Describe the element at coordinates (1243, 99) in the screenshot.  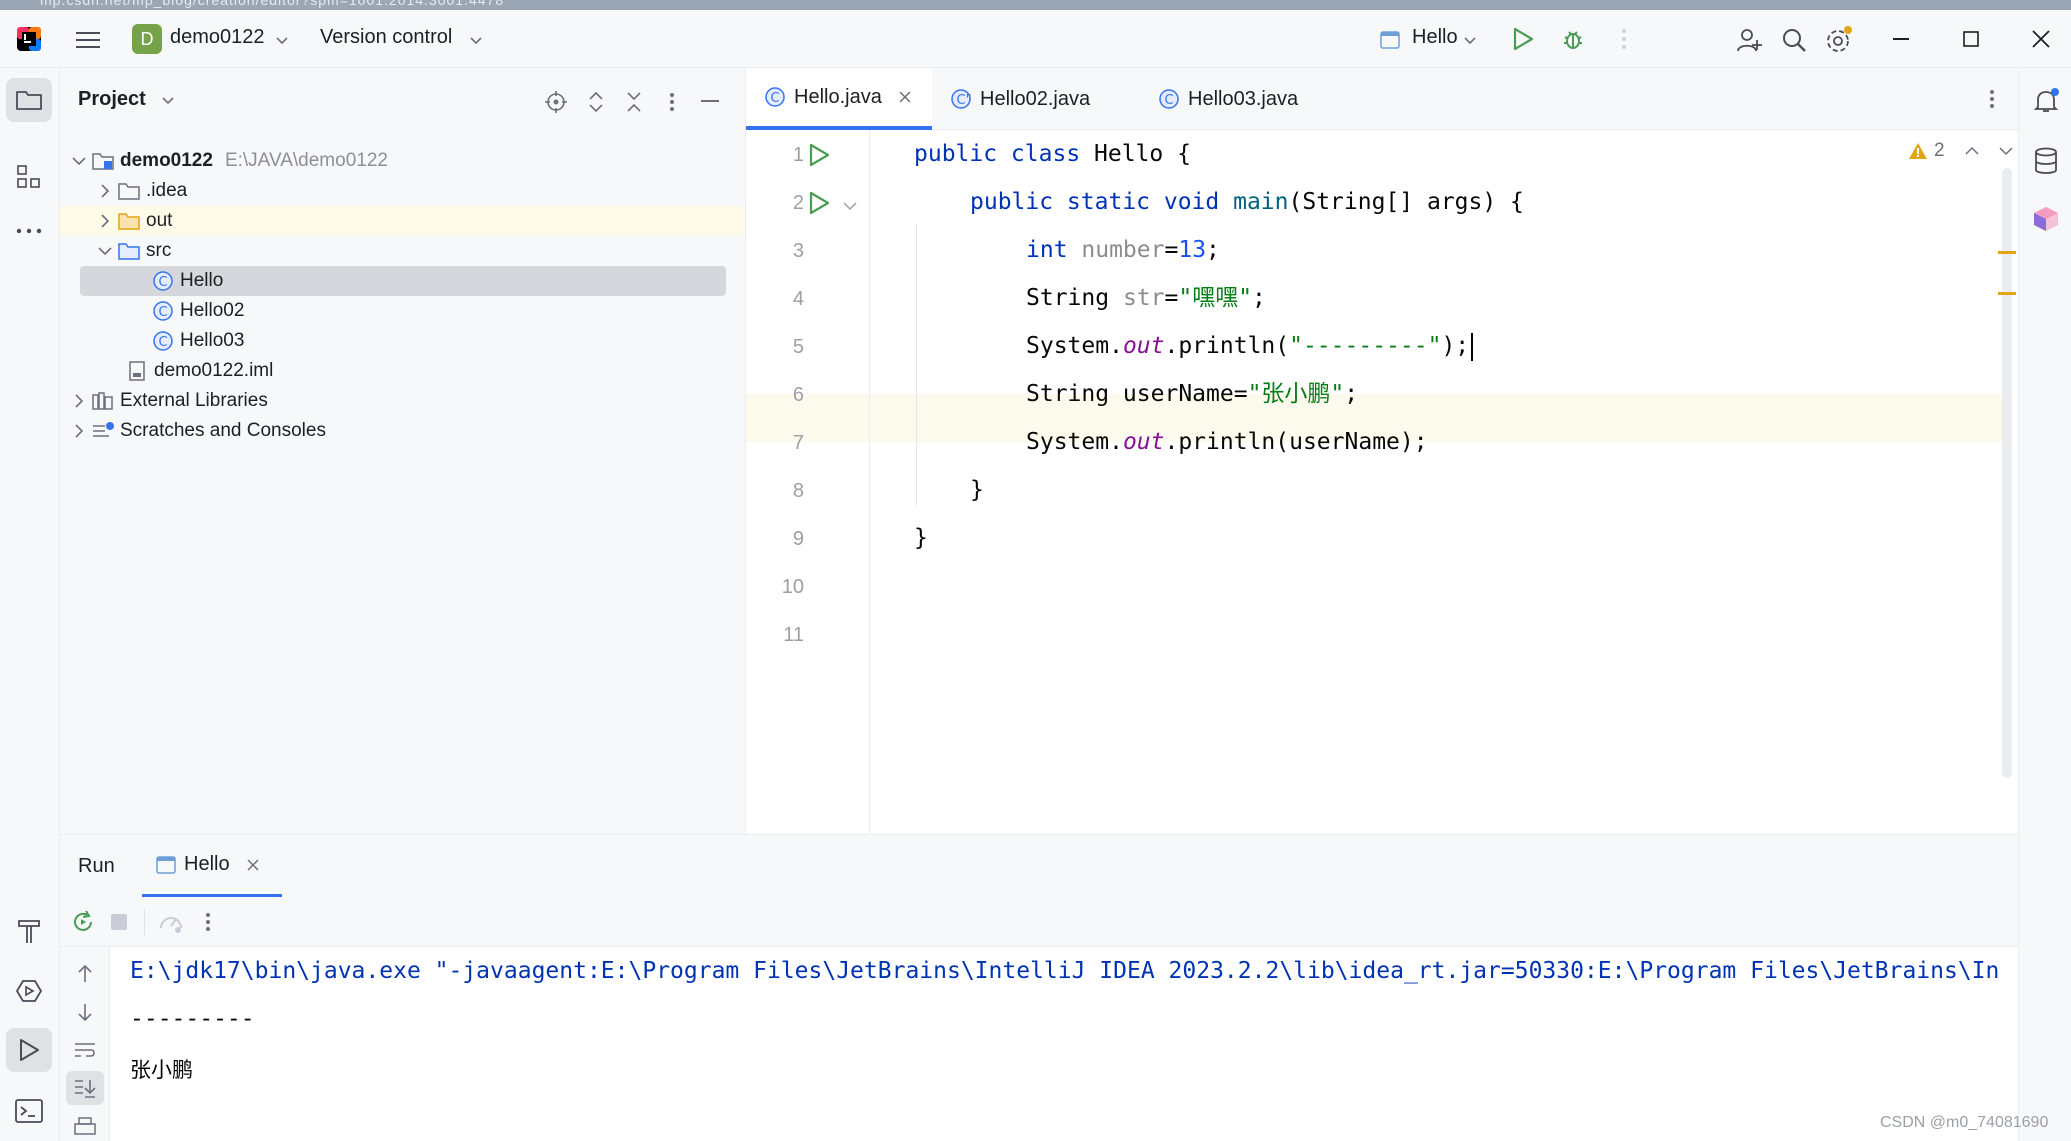
I see `tab-hello03-java: C Hello03.java` at that location.